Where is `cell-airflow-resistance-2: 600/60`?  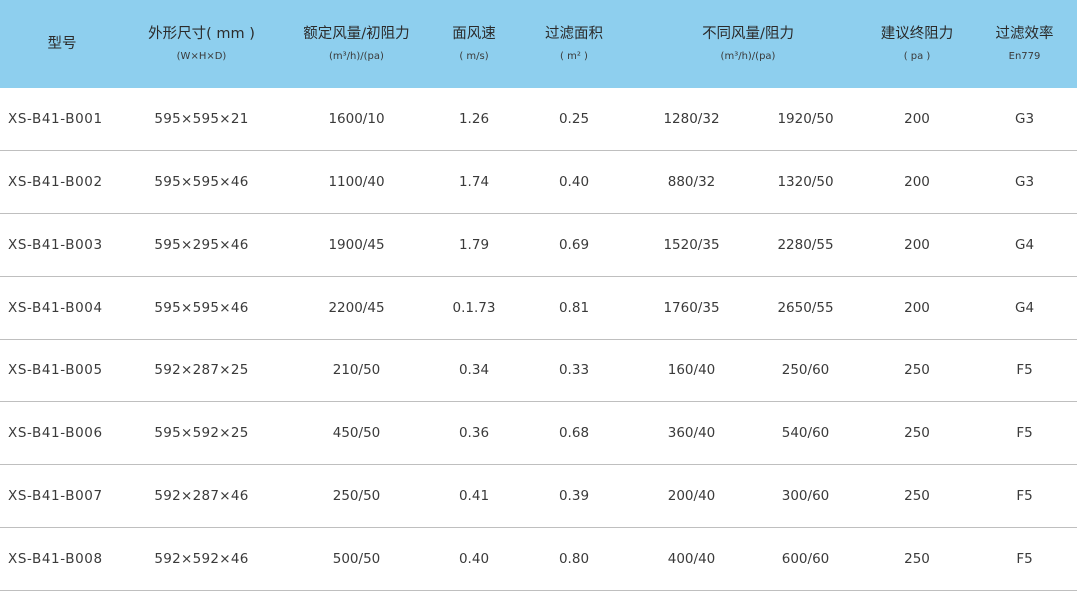
cell-airflow-resistance-2: 600/60 is located at coordinates (805, 558).